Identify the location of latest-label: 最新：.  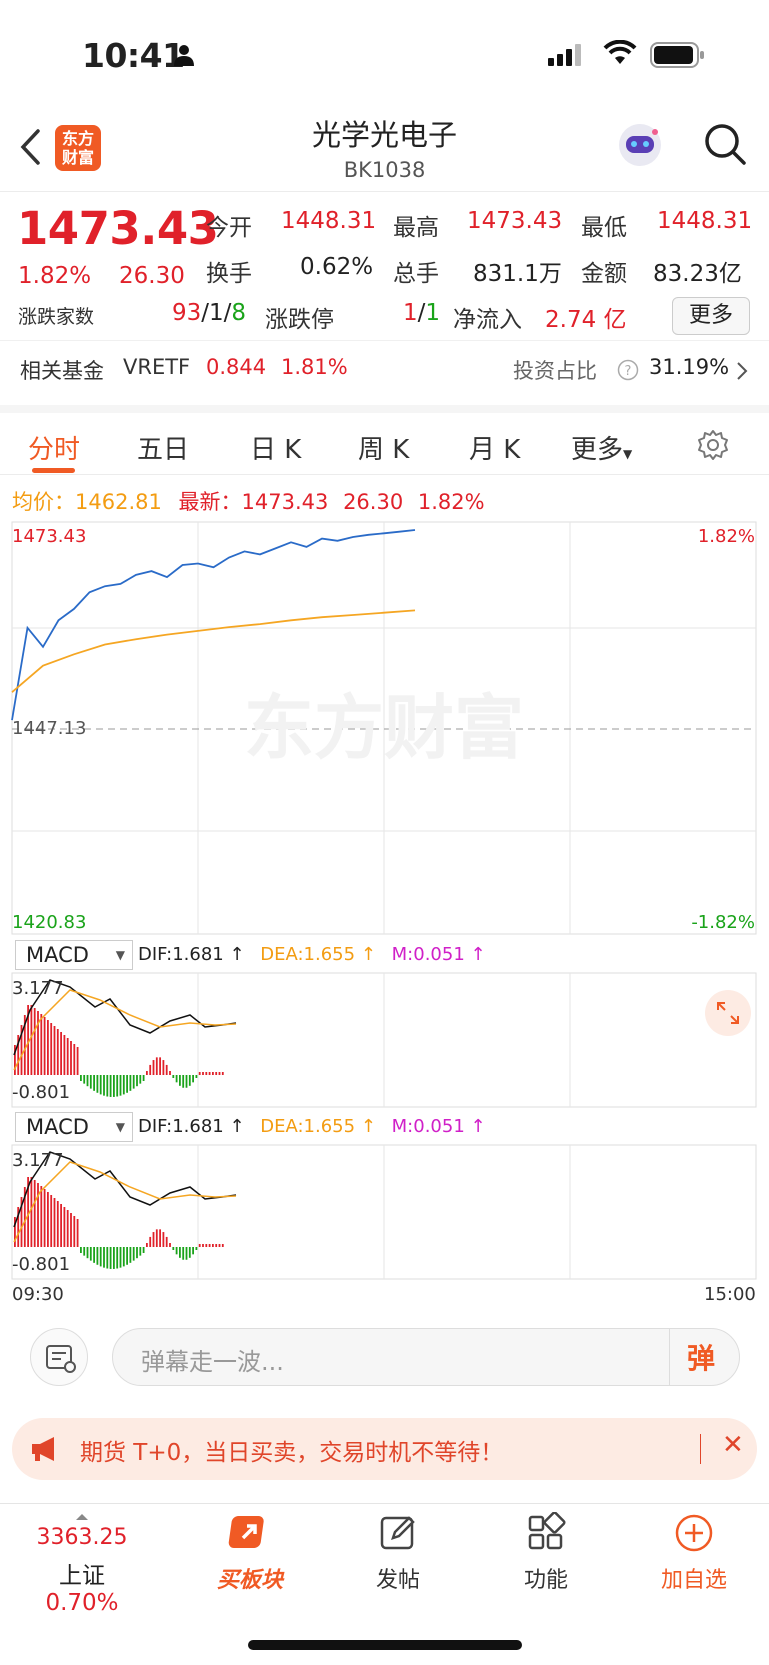
(210, 502).